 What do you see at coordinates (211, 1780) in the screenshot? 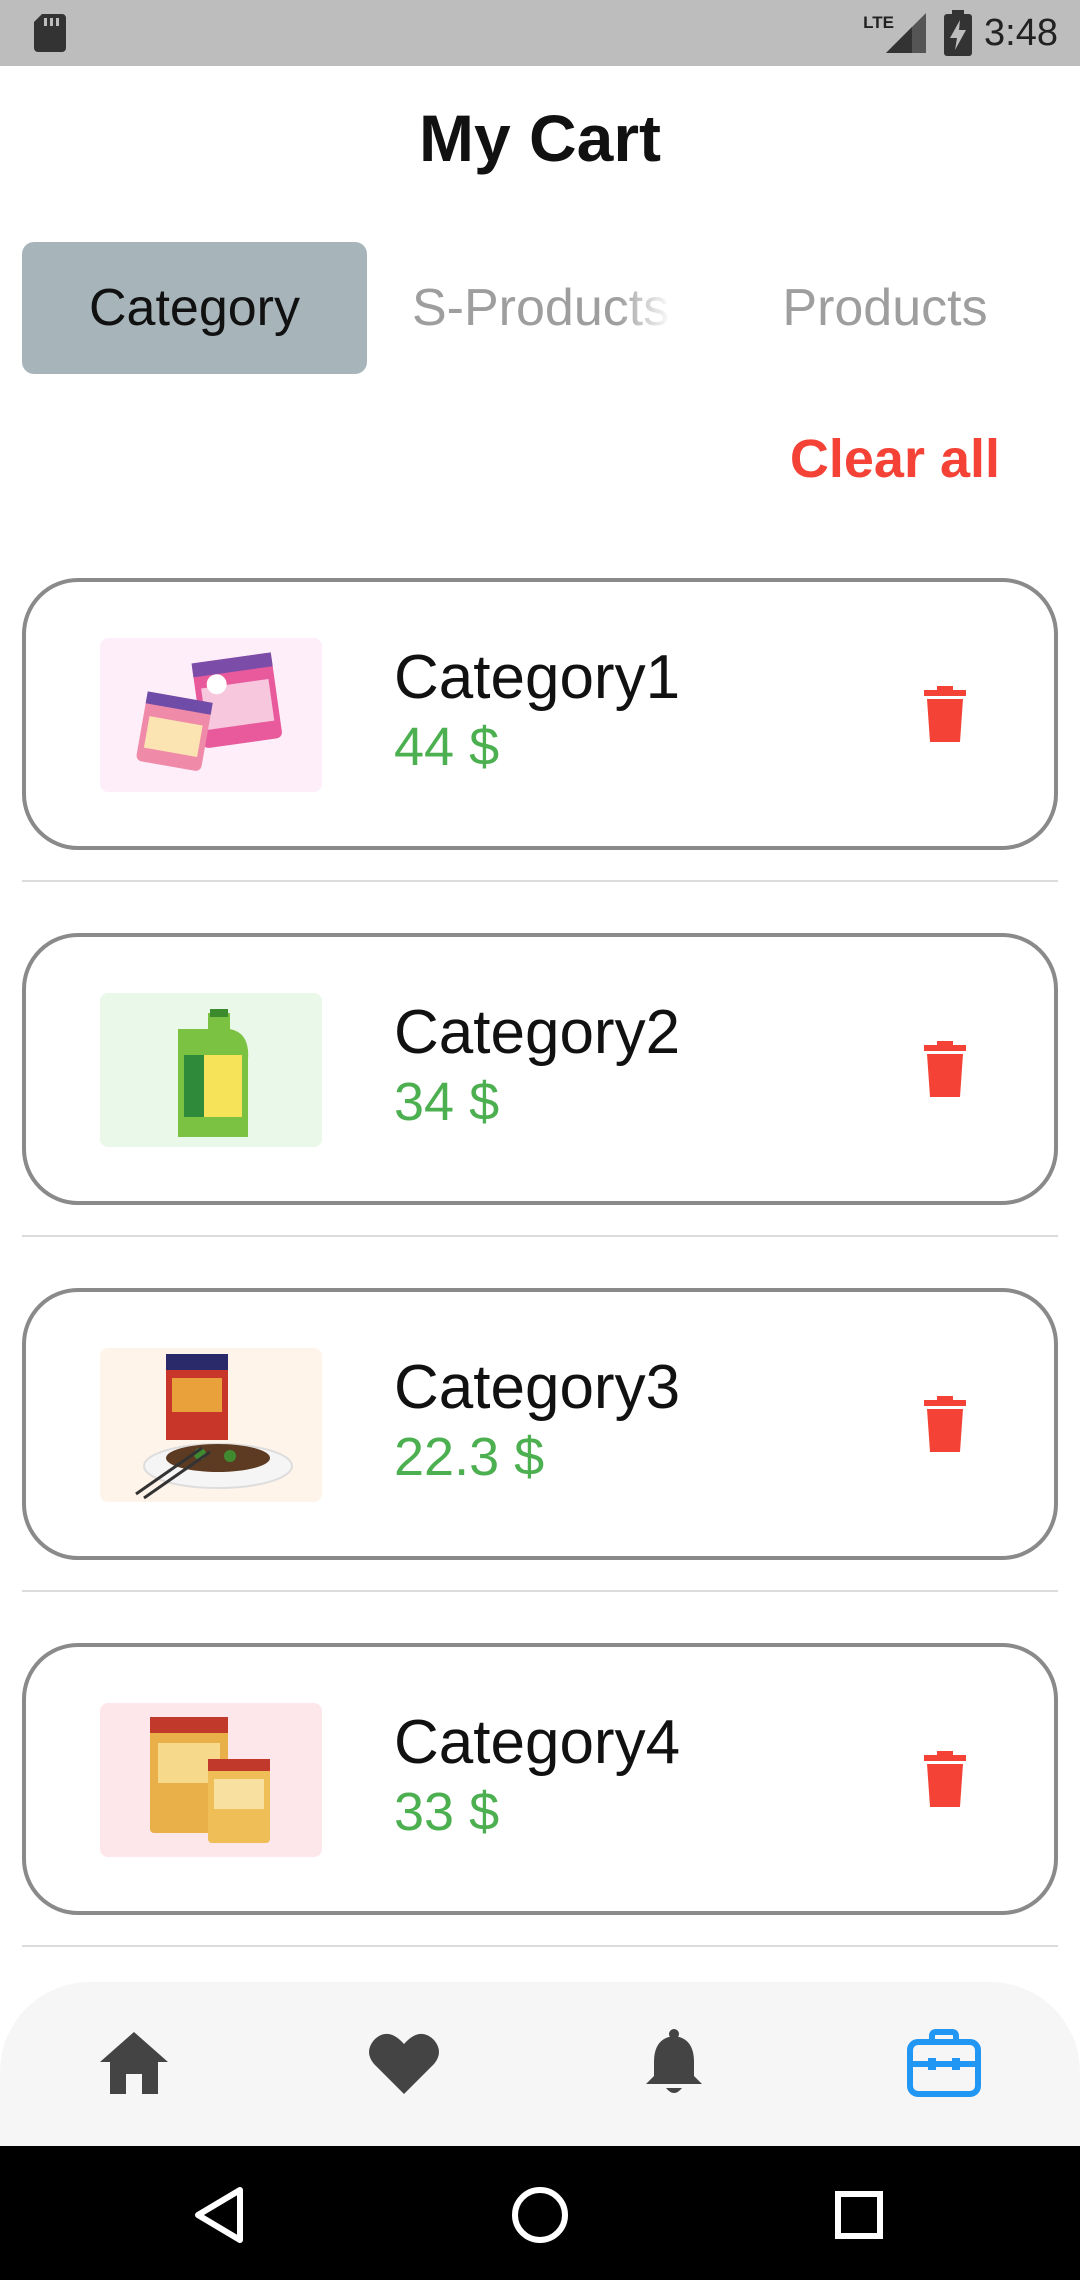
I see `product-image-flour` at bounding box center [211, 1780].